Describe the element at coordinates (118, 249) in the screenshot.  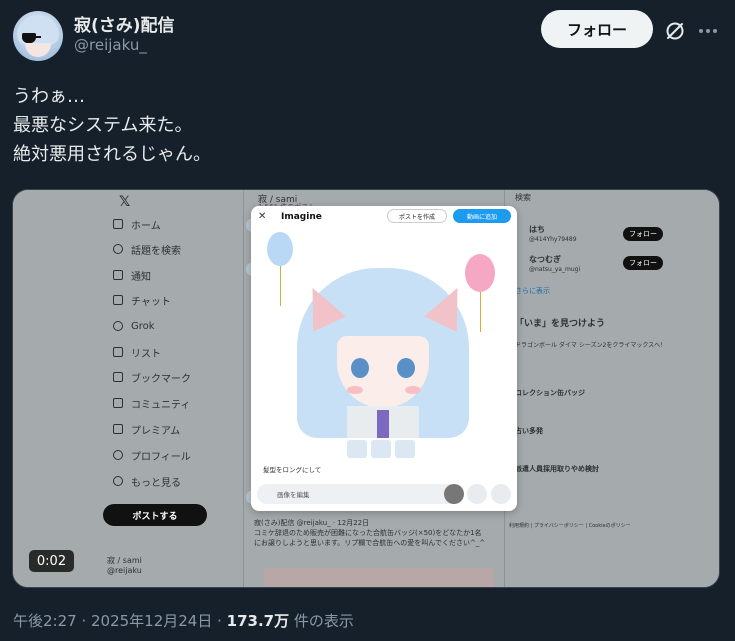
I see `search-icon` at that location.